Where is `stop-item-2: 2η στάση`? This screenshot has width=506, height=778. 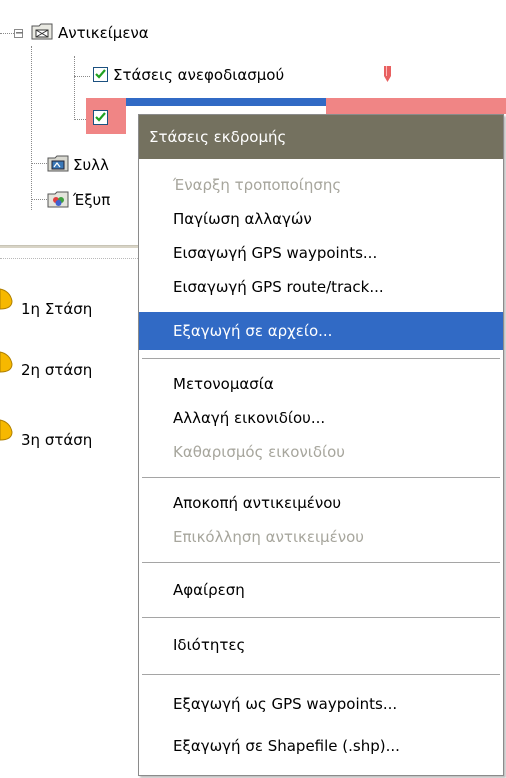
stop-item-2: 2η στάση is located at coordinates (56, 370).